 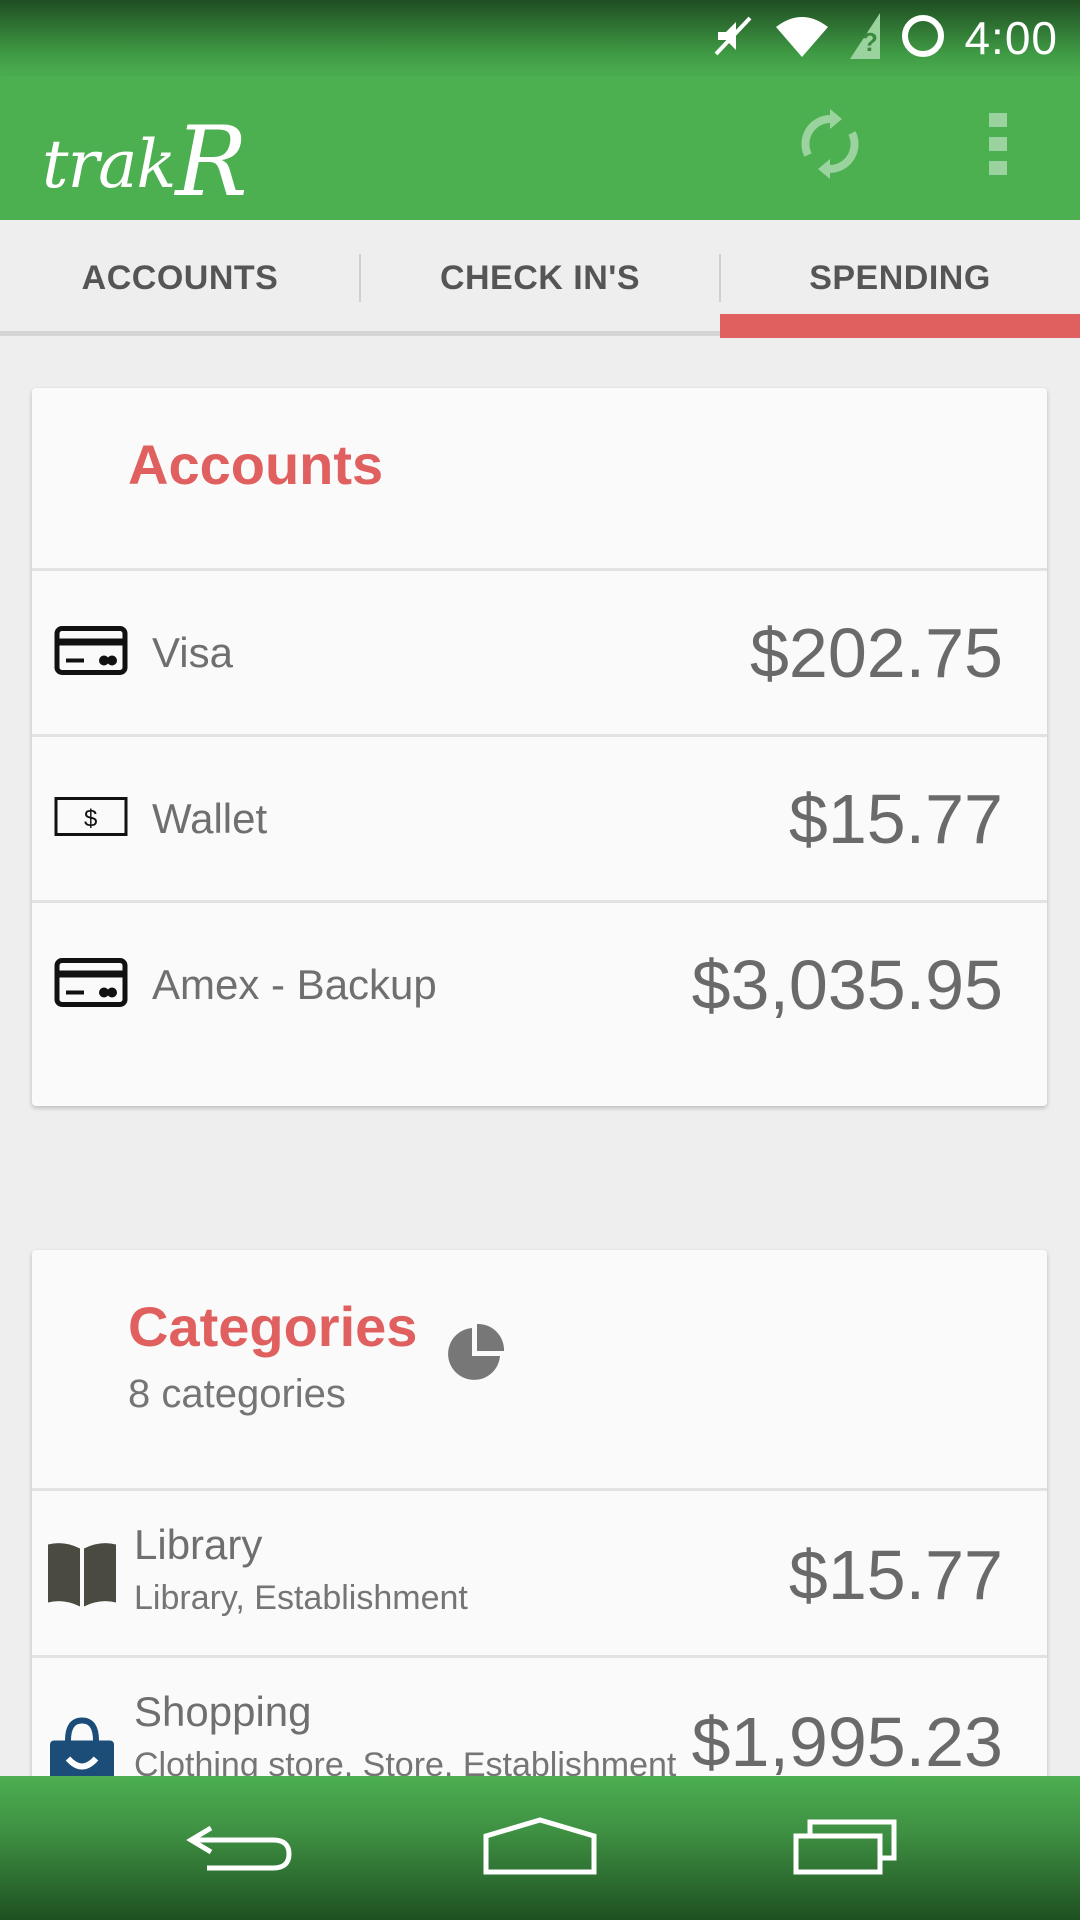 I want to click on back-button, so click(x=240, y=1848).